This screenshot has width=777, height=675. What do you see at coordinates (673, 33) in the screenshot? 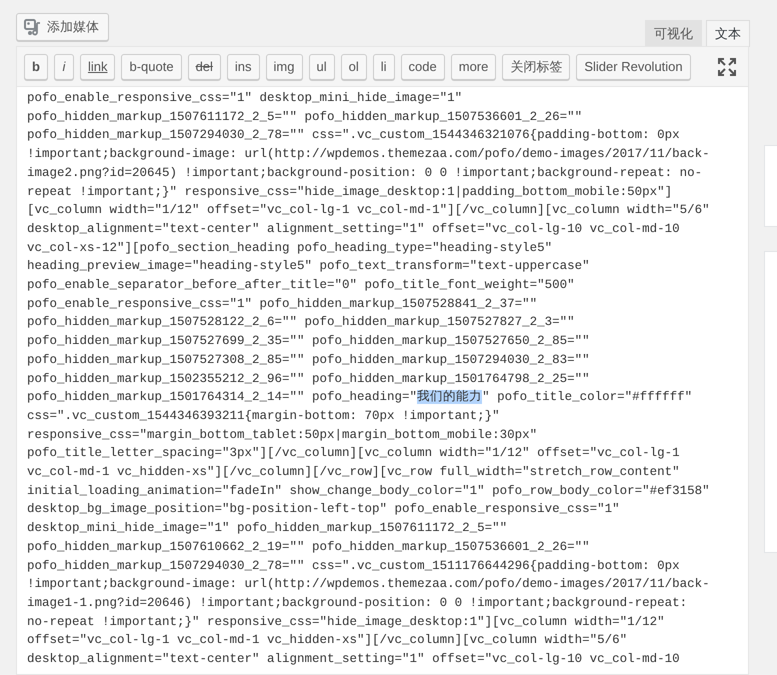
I see `editor-tab: 可视化` at bounding box center [673, 33].